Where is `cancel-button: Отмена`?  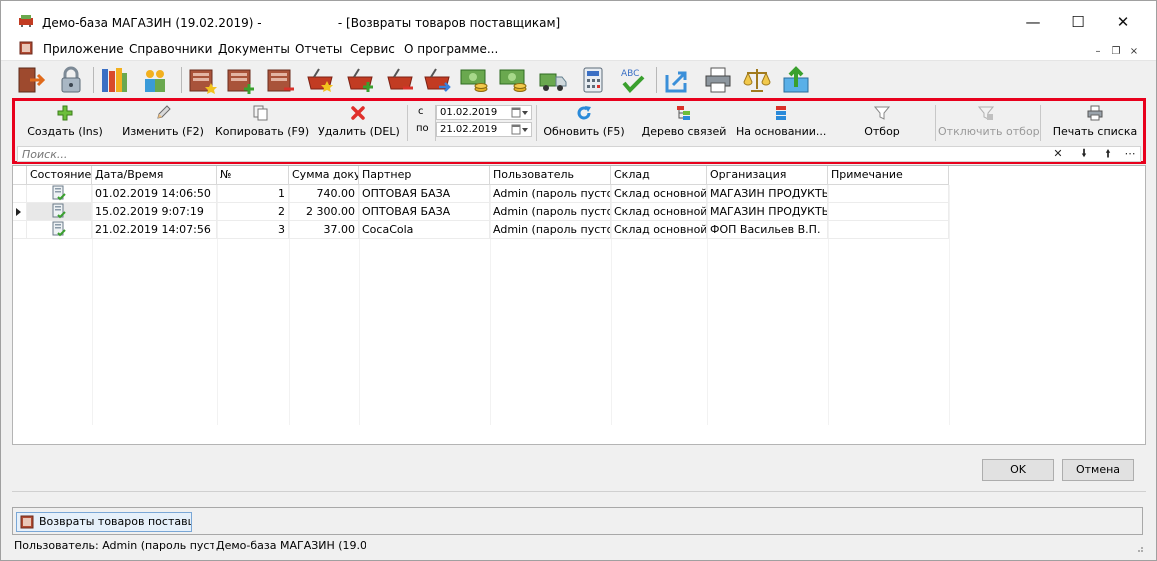 cancel-button: Отмена is located at coordinates (1098, 470).